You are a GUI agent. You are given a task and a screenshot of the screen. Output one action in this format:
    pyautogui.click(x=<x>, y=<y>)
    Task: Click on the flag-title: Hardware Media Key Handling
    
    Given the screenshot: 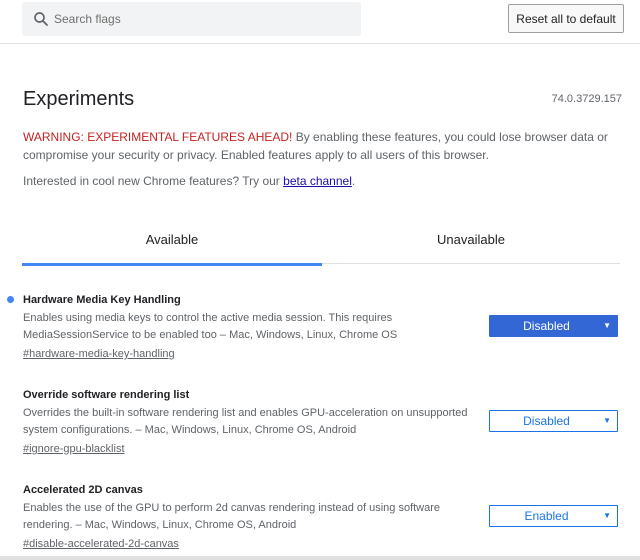 What is the action you would take?
    pyautogui.click(x=102, y=300)
    